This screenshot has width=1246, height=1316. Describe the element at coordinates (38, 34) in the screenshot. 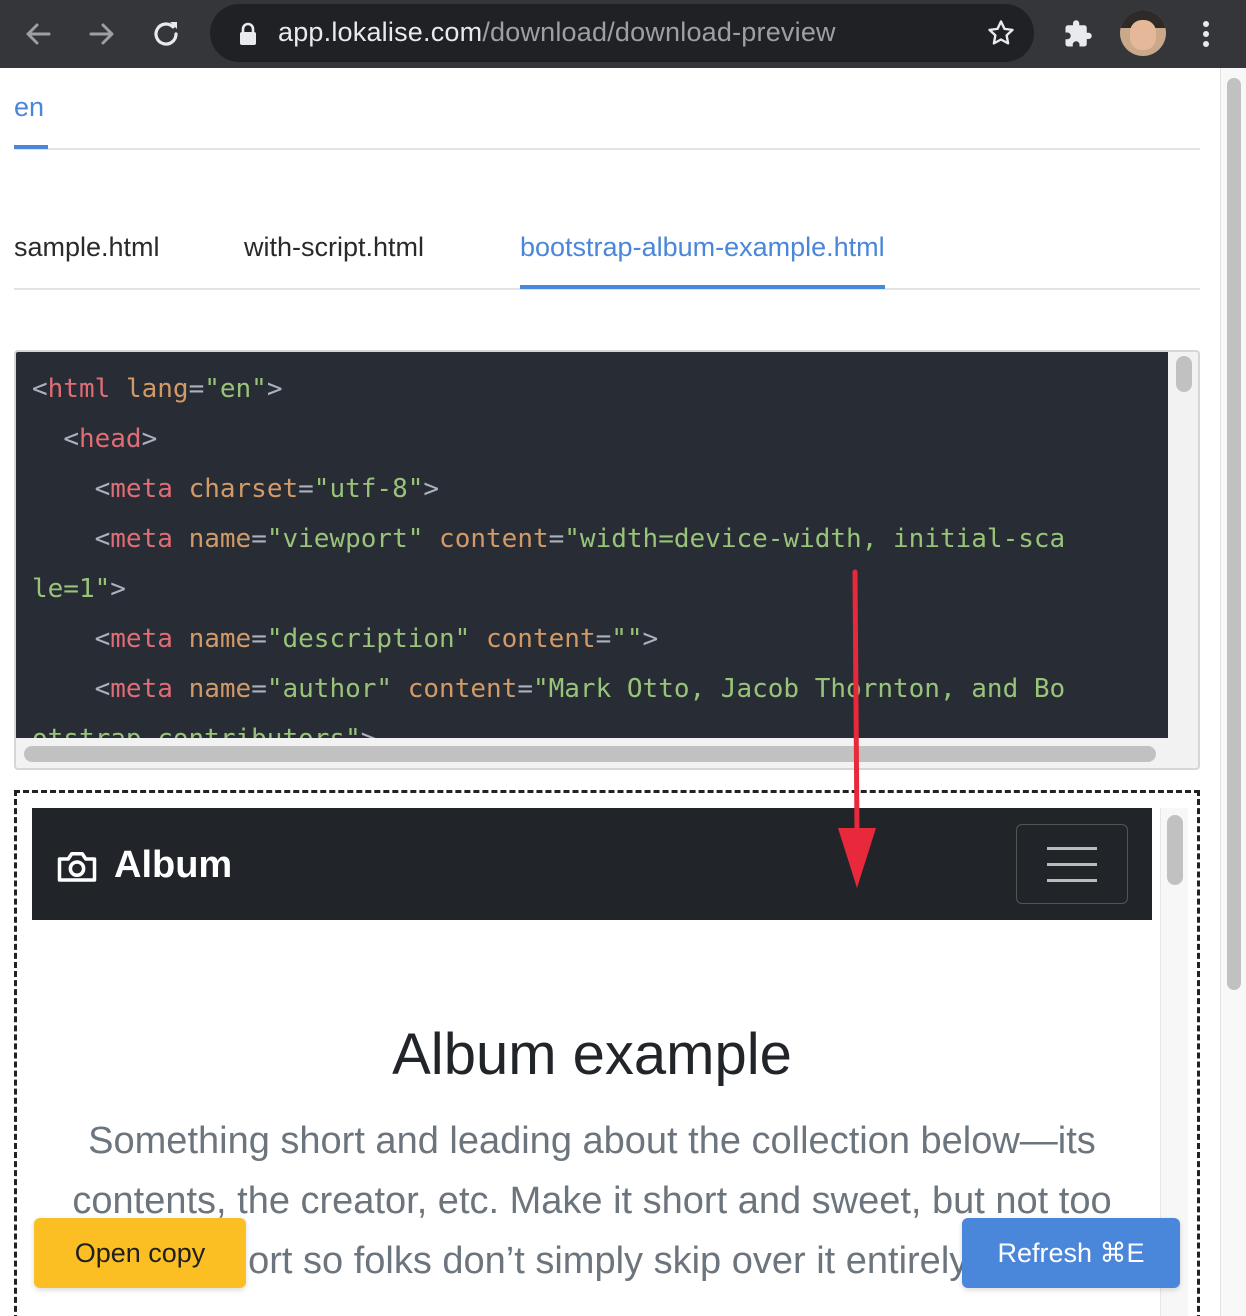

I see `back-icon` at that location.